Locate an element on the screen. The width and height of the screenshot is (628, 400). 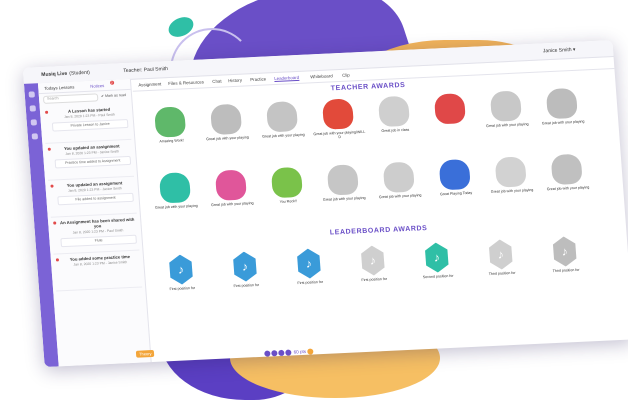
points-bar: 60 pts is located at coordinates (289, 352).